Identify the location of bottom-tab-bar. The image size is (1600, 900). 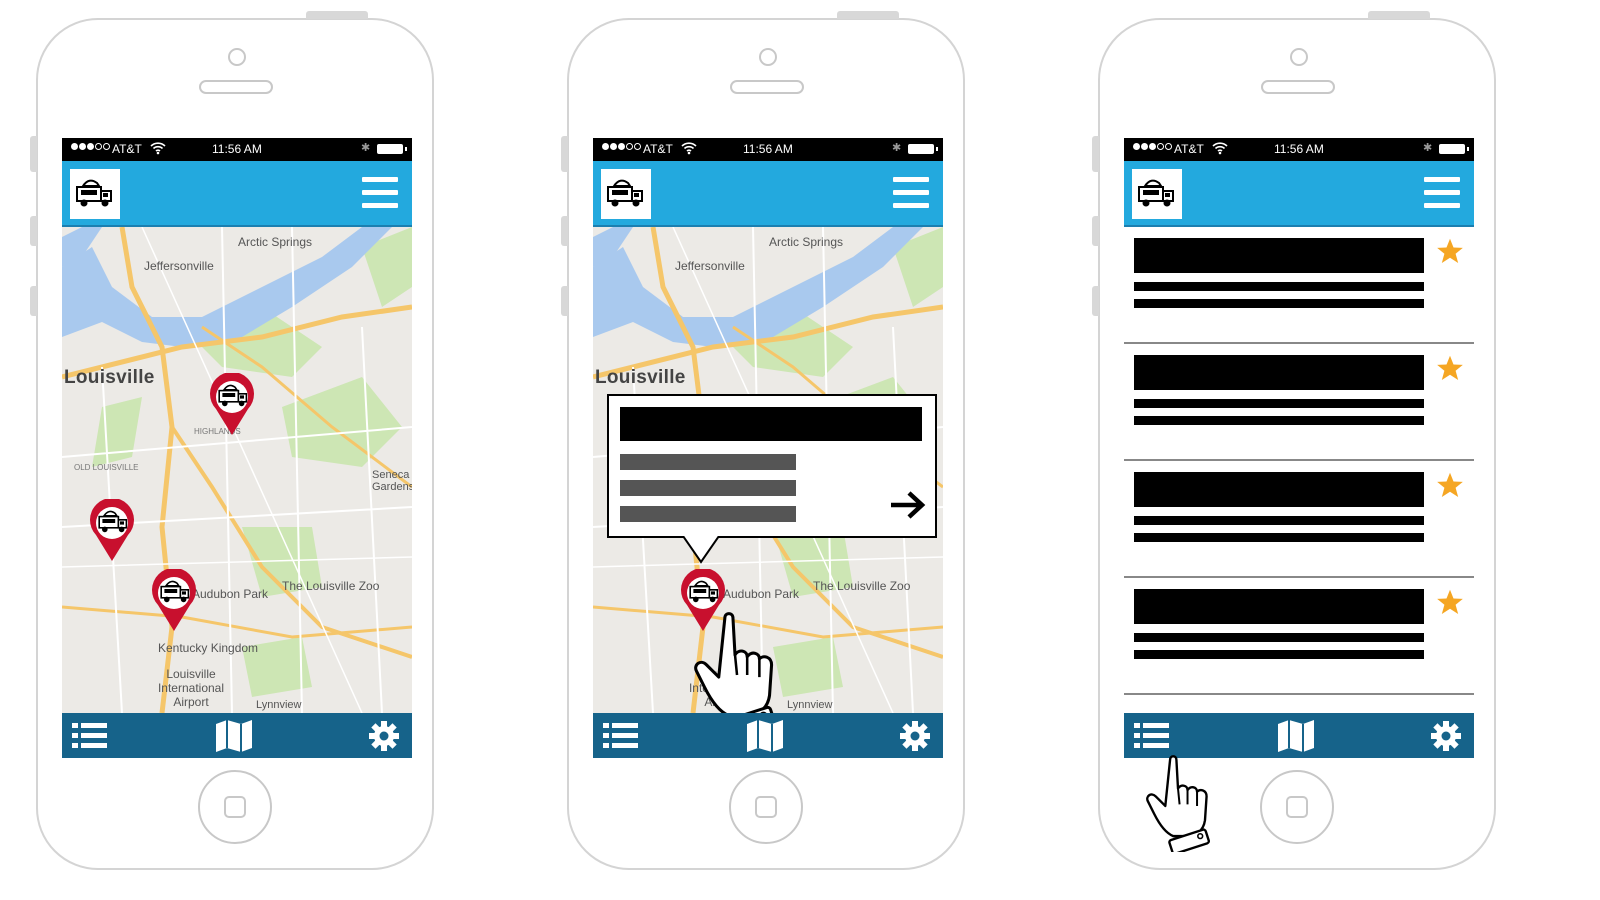
(237, 735).